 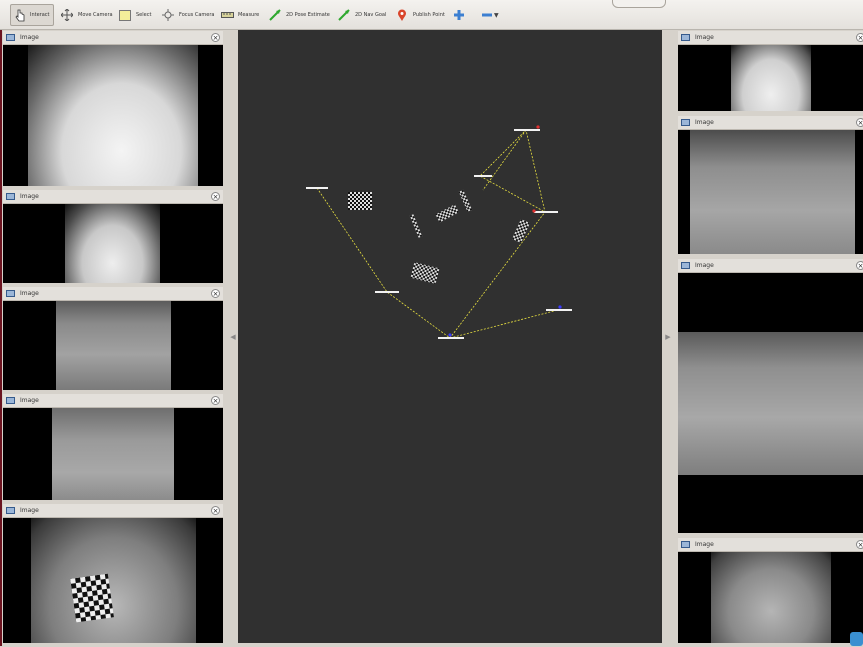 I want to click on add-tool-button, so click(x=461, y=15).